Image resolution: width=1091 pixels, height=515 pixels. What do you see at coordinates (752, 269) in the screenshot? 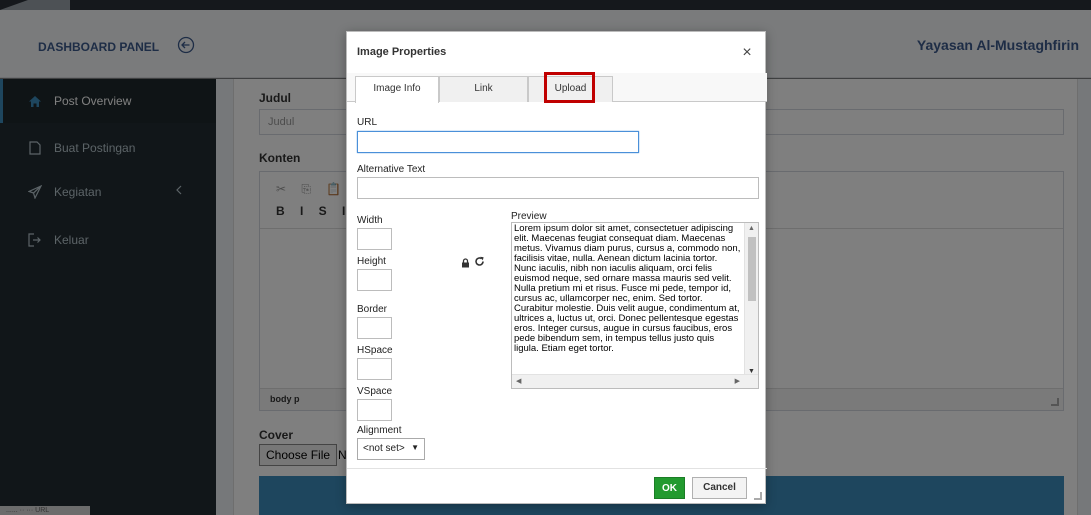
I see `scroll-thumb` at bounding box center [752, 269].